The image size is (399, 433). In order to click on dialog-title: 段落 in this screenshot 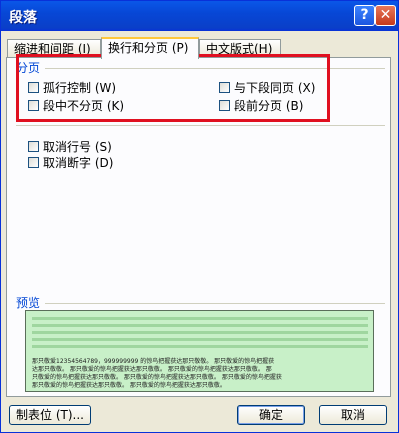, I will do `click(23, 18)`.